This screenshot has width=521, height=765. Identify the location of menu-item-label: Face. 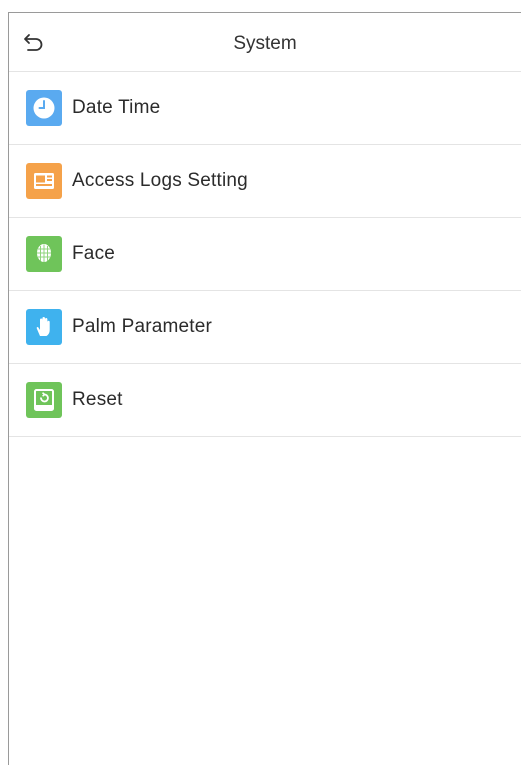
(94, 253).